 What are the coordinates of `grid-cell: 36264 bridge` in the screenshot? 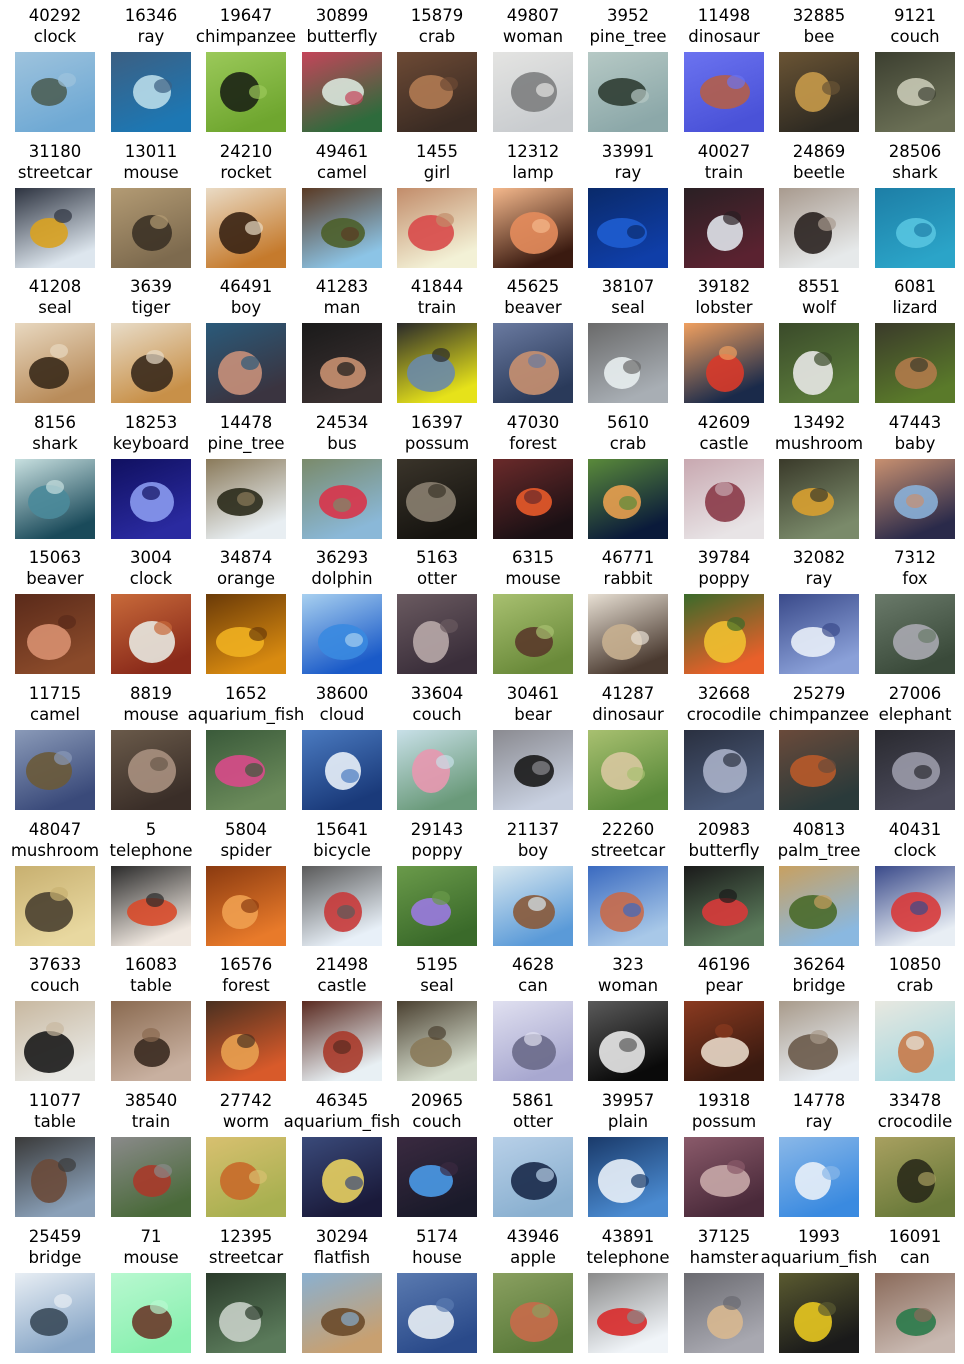 It's located at (819, 1017).